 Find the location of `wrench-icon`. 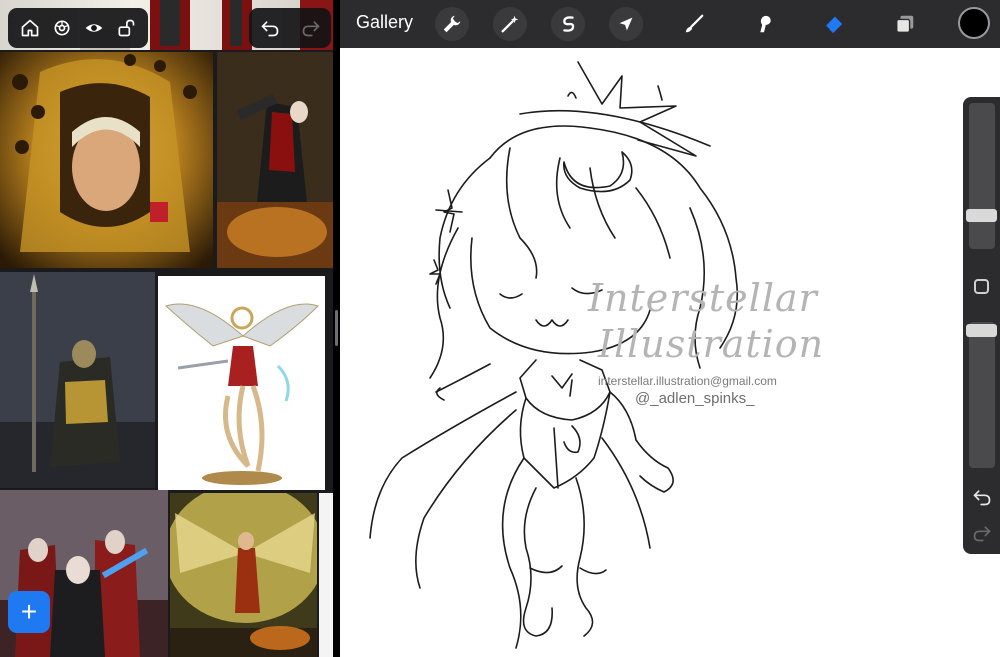

wrench-icon is located at coordinates (452, 24).